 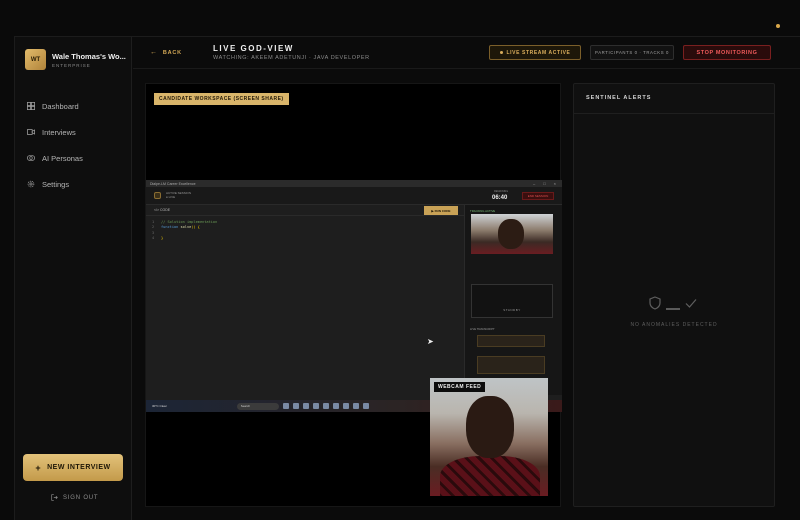 What do you see at coordinates (500, 198) in the screenshot?
I see `session-timer: 06:40` at bounding box center [500, 198].